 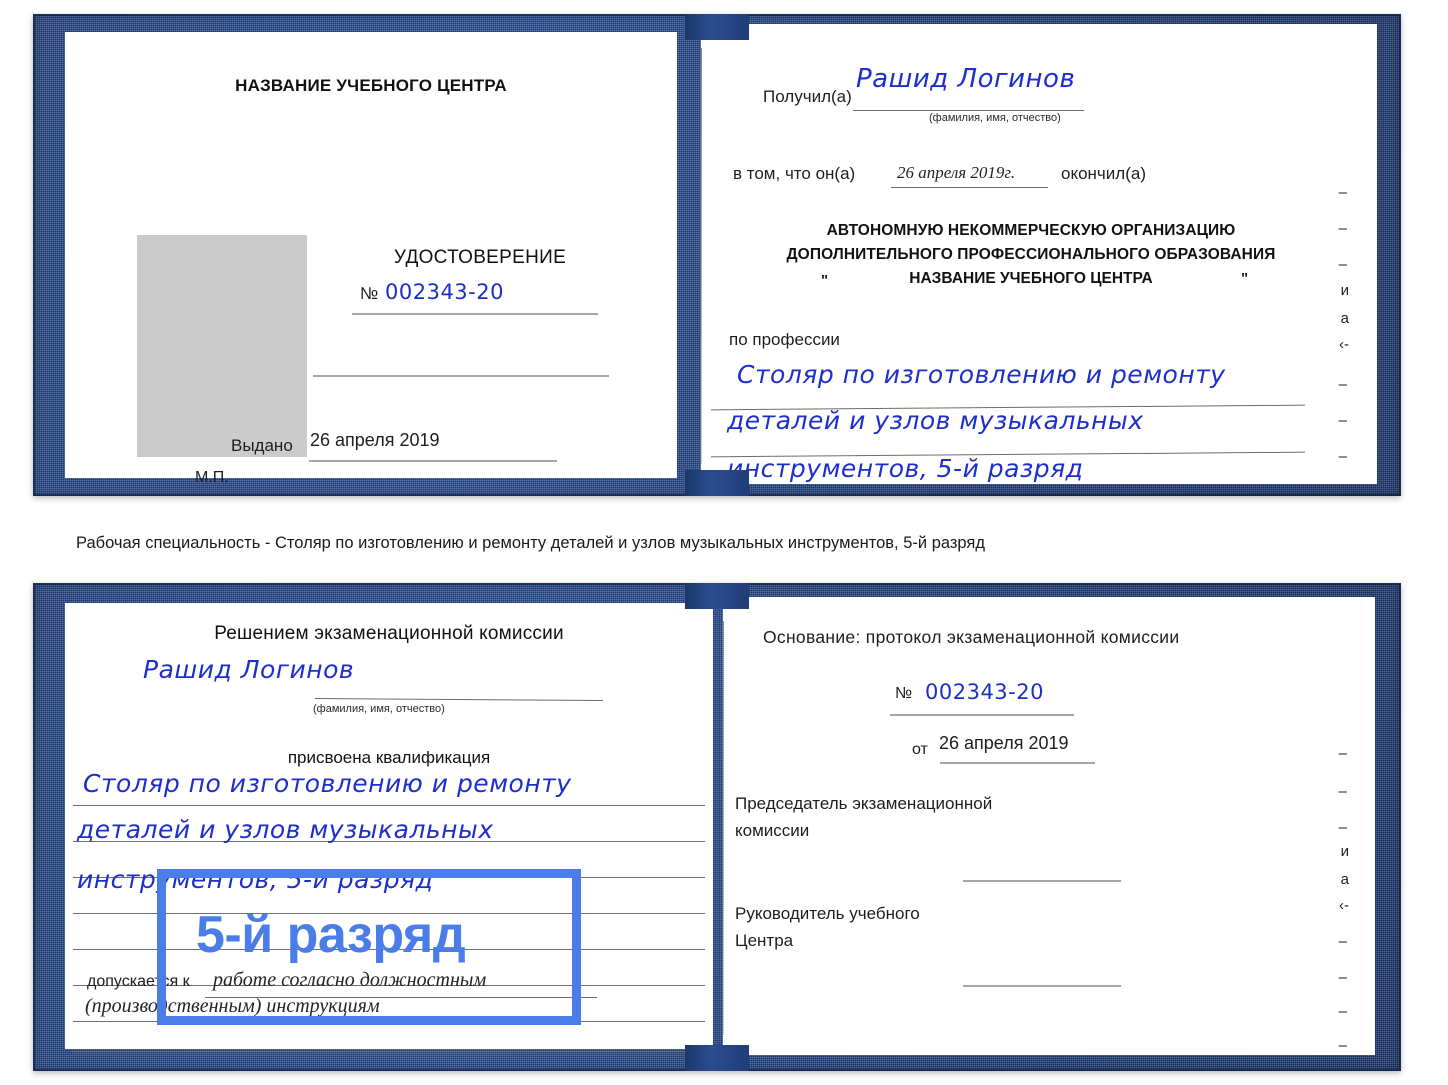 I want to click on qualification-label: присвоена квалификация, so click(x=389, y=757).